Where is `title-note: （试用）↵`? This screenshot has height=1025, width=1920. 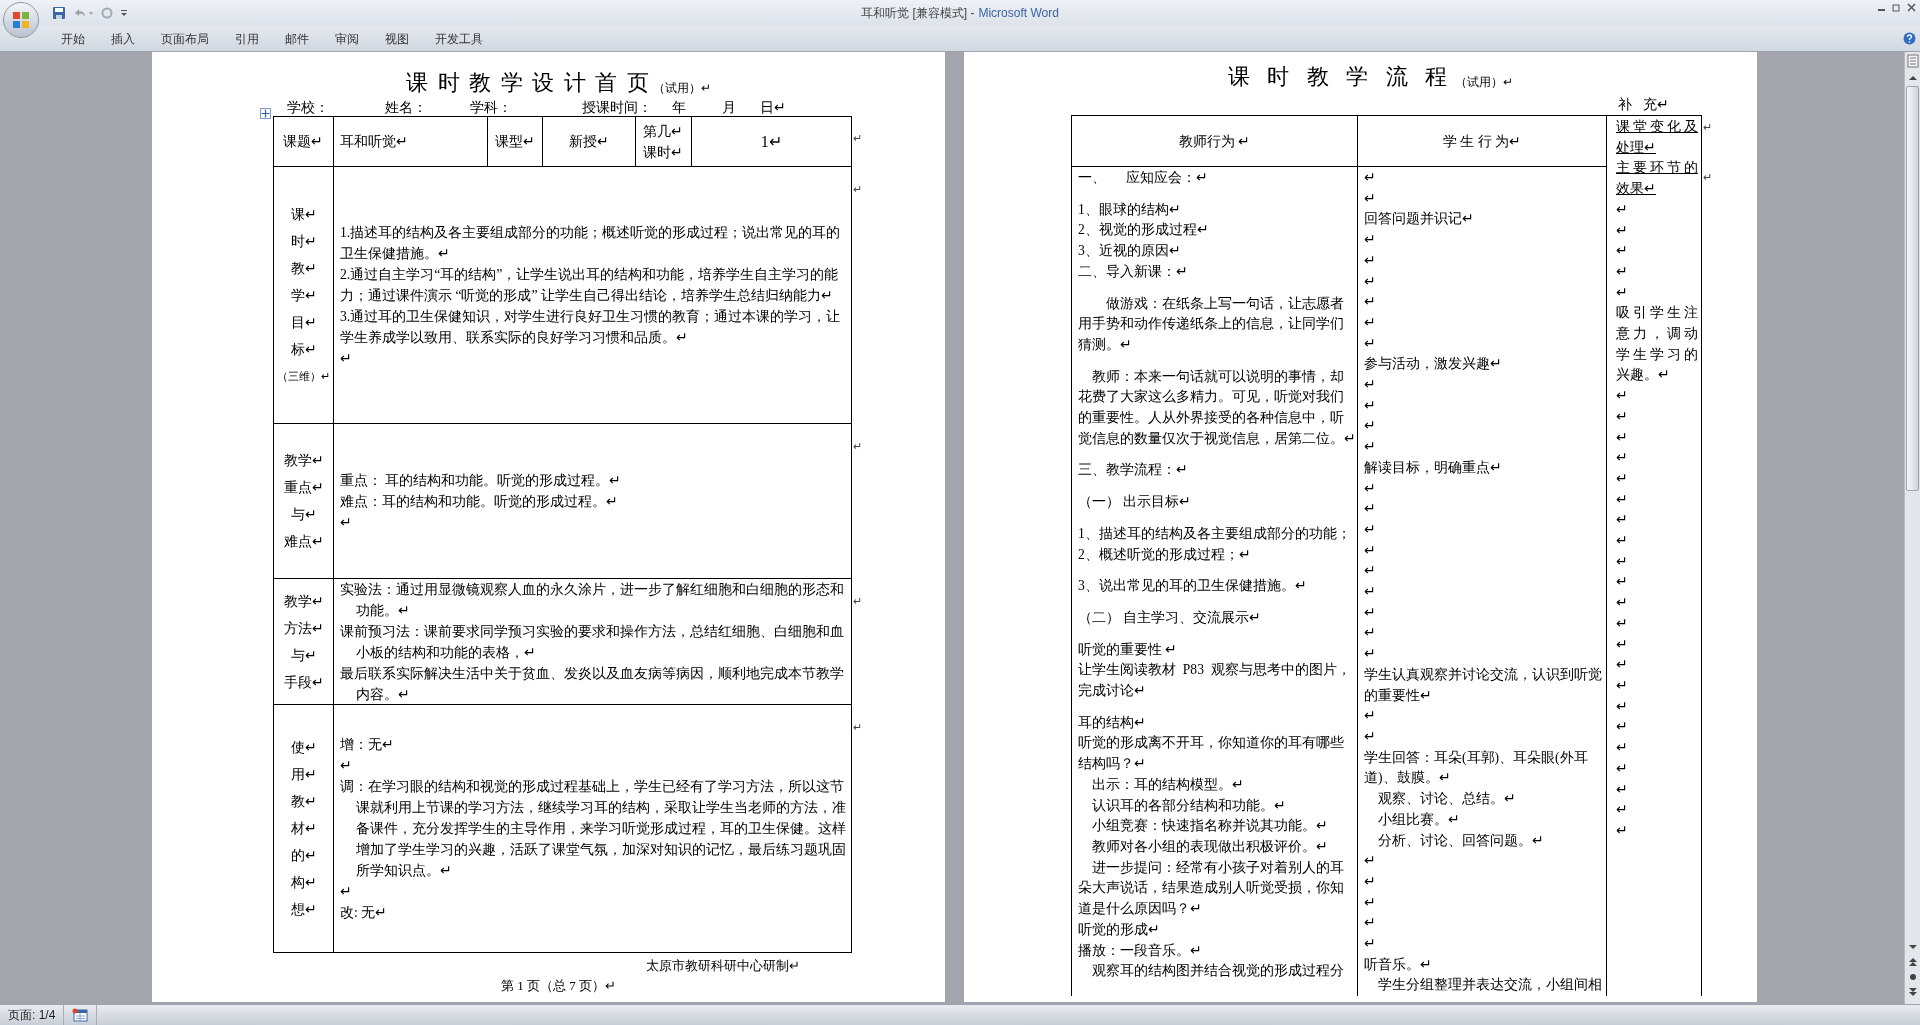 title-note: （试用）↵ is located at coordinates (681, 88).